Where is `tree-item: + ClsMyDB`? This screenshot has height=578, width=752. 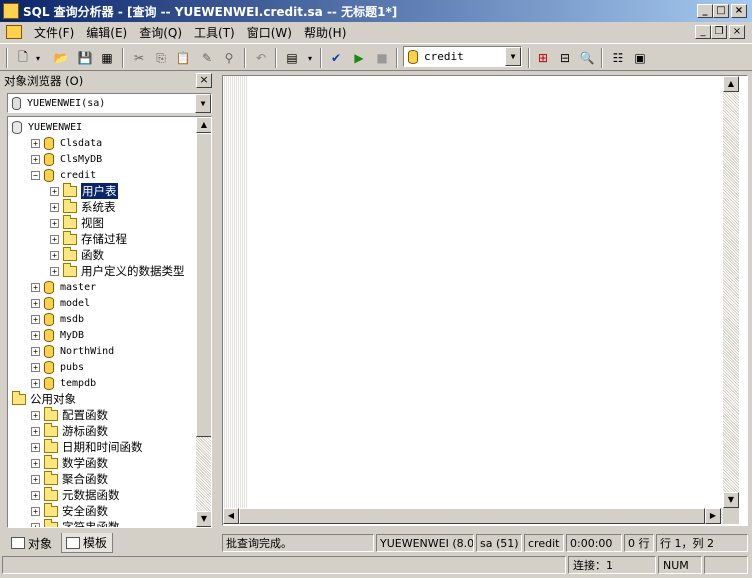
tree-item: + ClsMyDB is located at coordinates (66, 159).